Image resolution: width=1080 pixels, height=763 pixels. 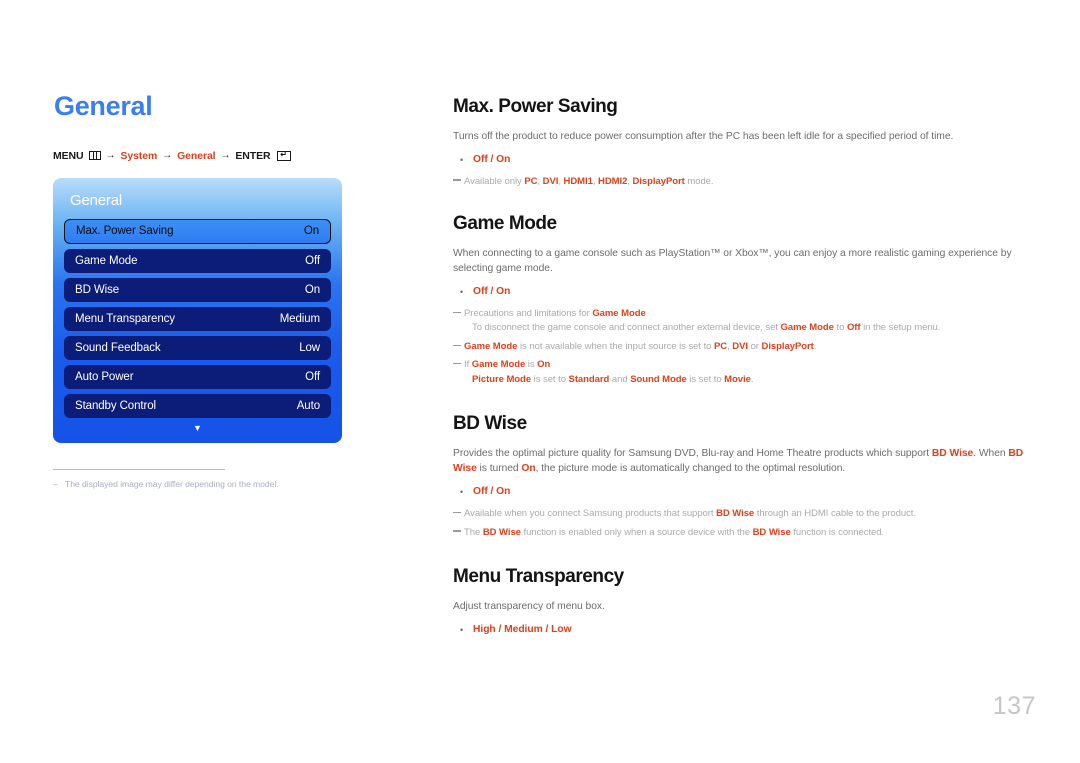 I want to click on osd-row-label: Auto Power, so click(x=104, y=376).